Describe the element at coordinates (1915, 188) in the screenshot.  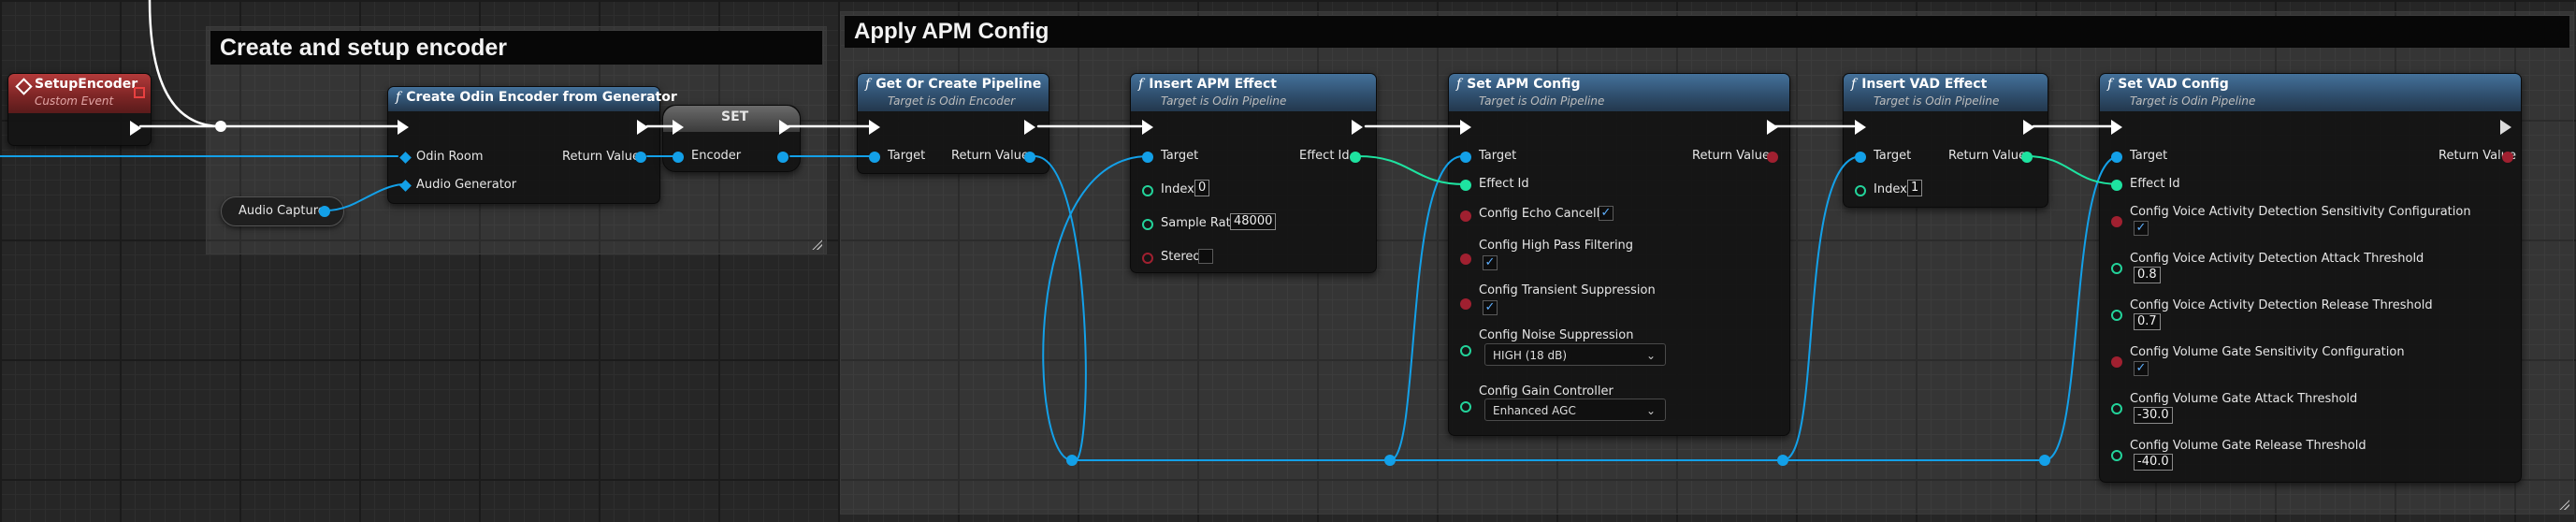
I see `index-field: 1` at that location.